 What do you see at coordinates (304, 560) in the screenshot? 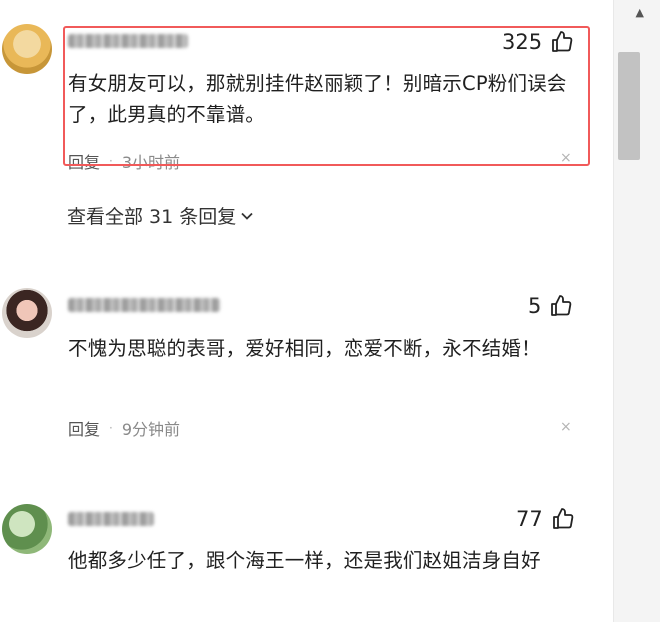
I see `comment-text: 他都多少任了，跟个海王一样，还是我们赵姐洁身自好` at bounding box center [304, 560].